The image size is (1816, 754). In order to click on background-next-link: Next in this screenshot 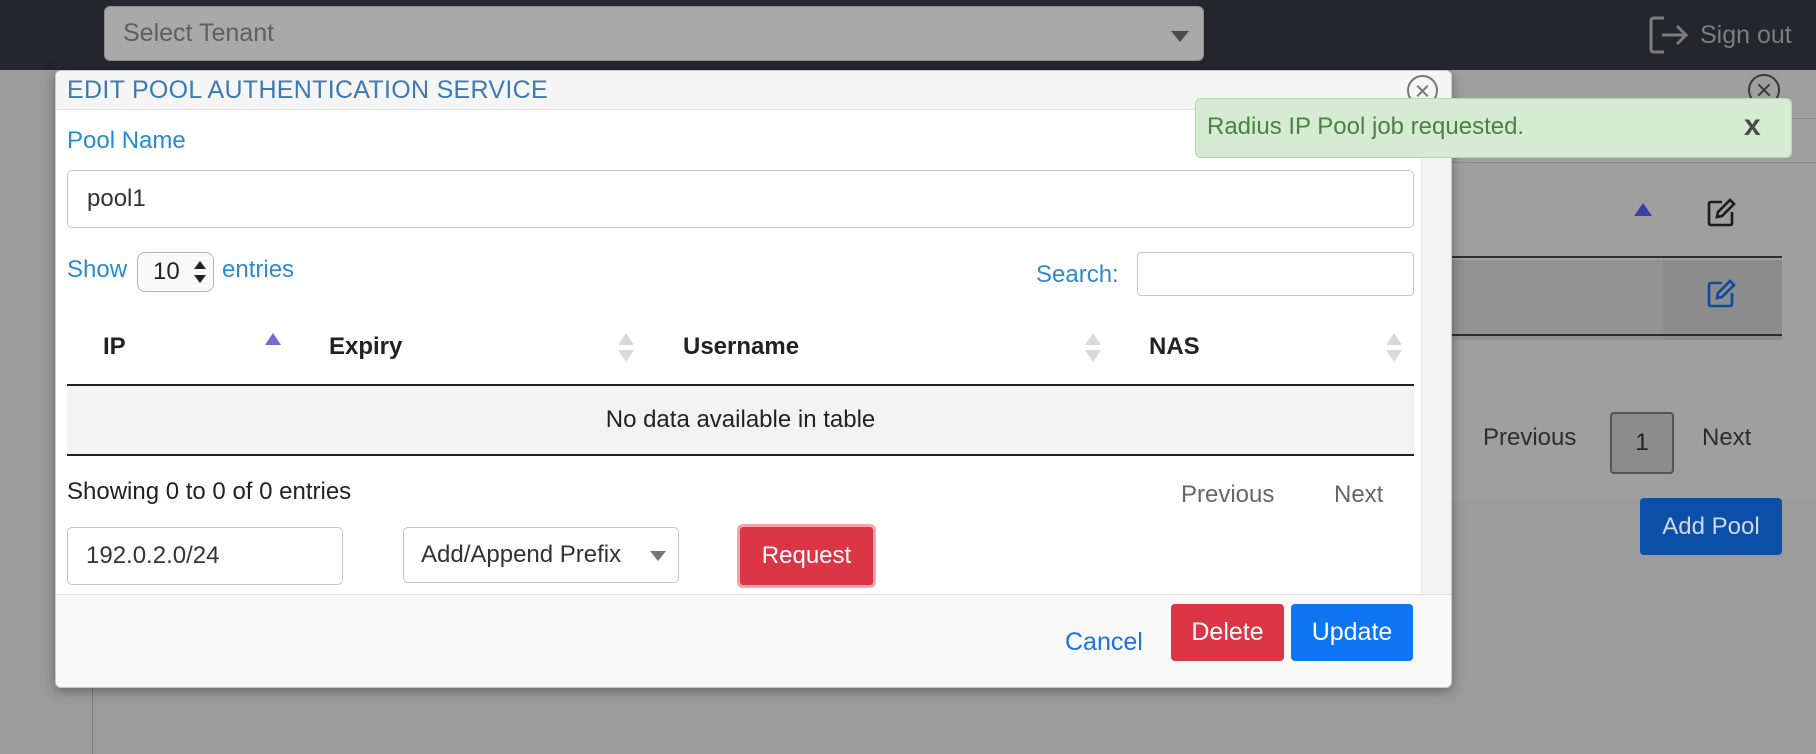, I will do `click(1726, 438)`.